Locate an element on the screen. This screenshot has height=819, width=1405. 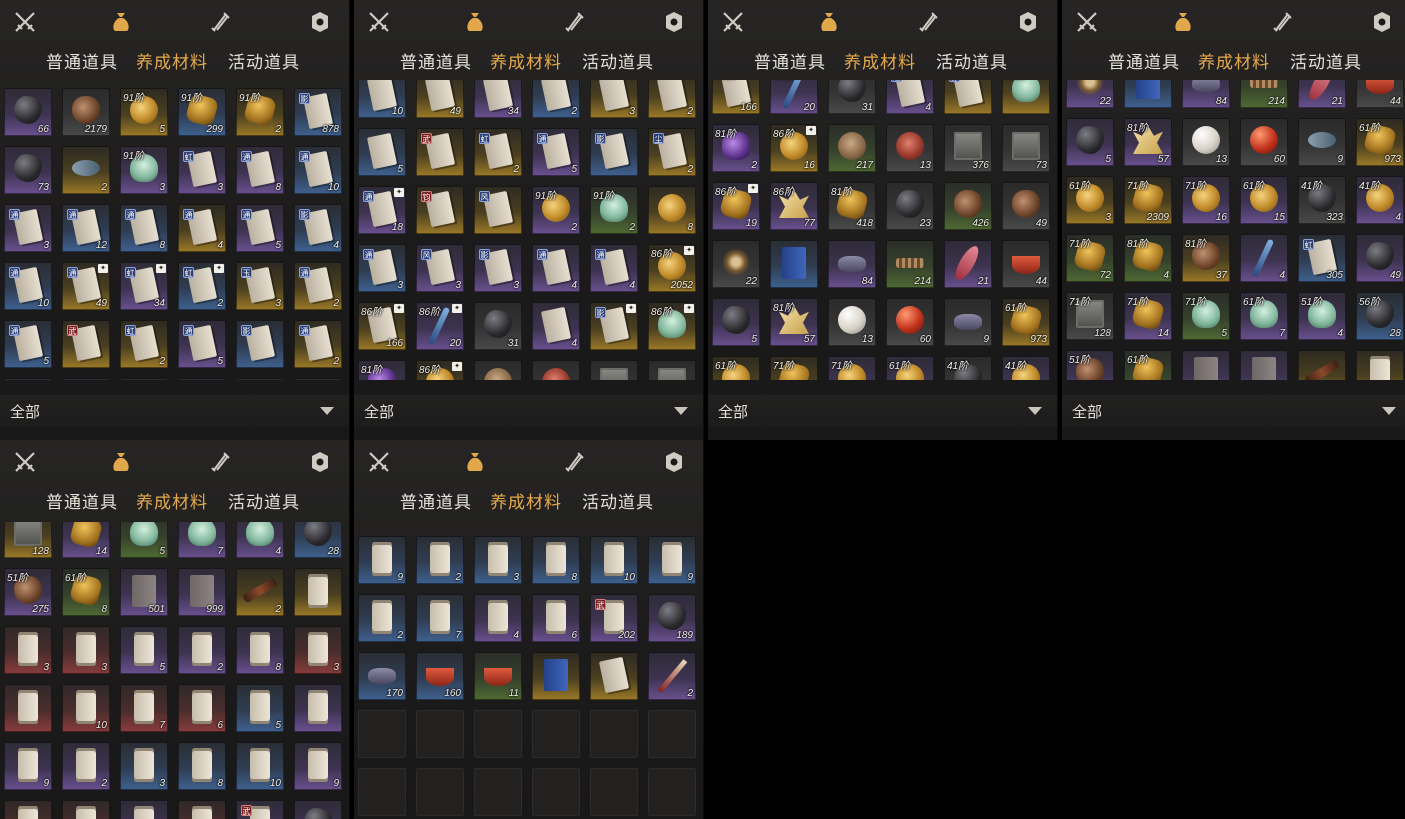
item-slot: 10 is located at coordinates (382, 99).